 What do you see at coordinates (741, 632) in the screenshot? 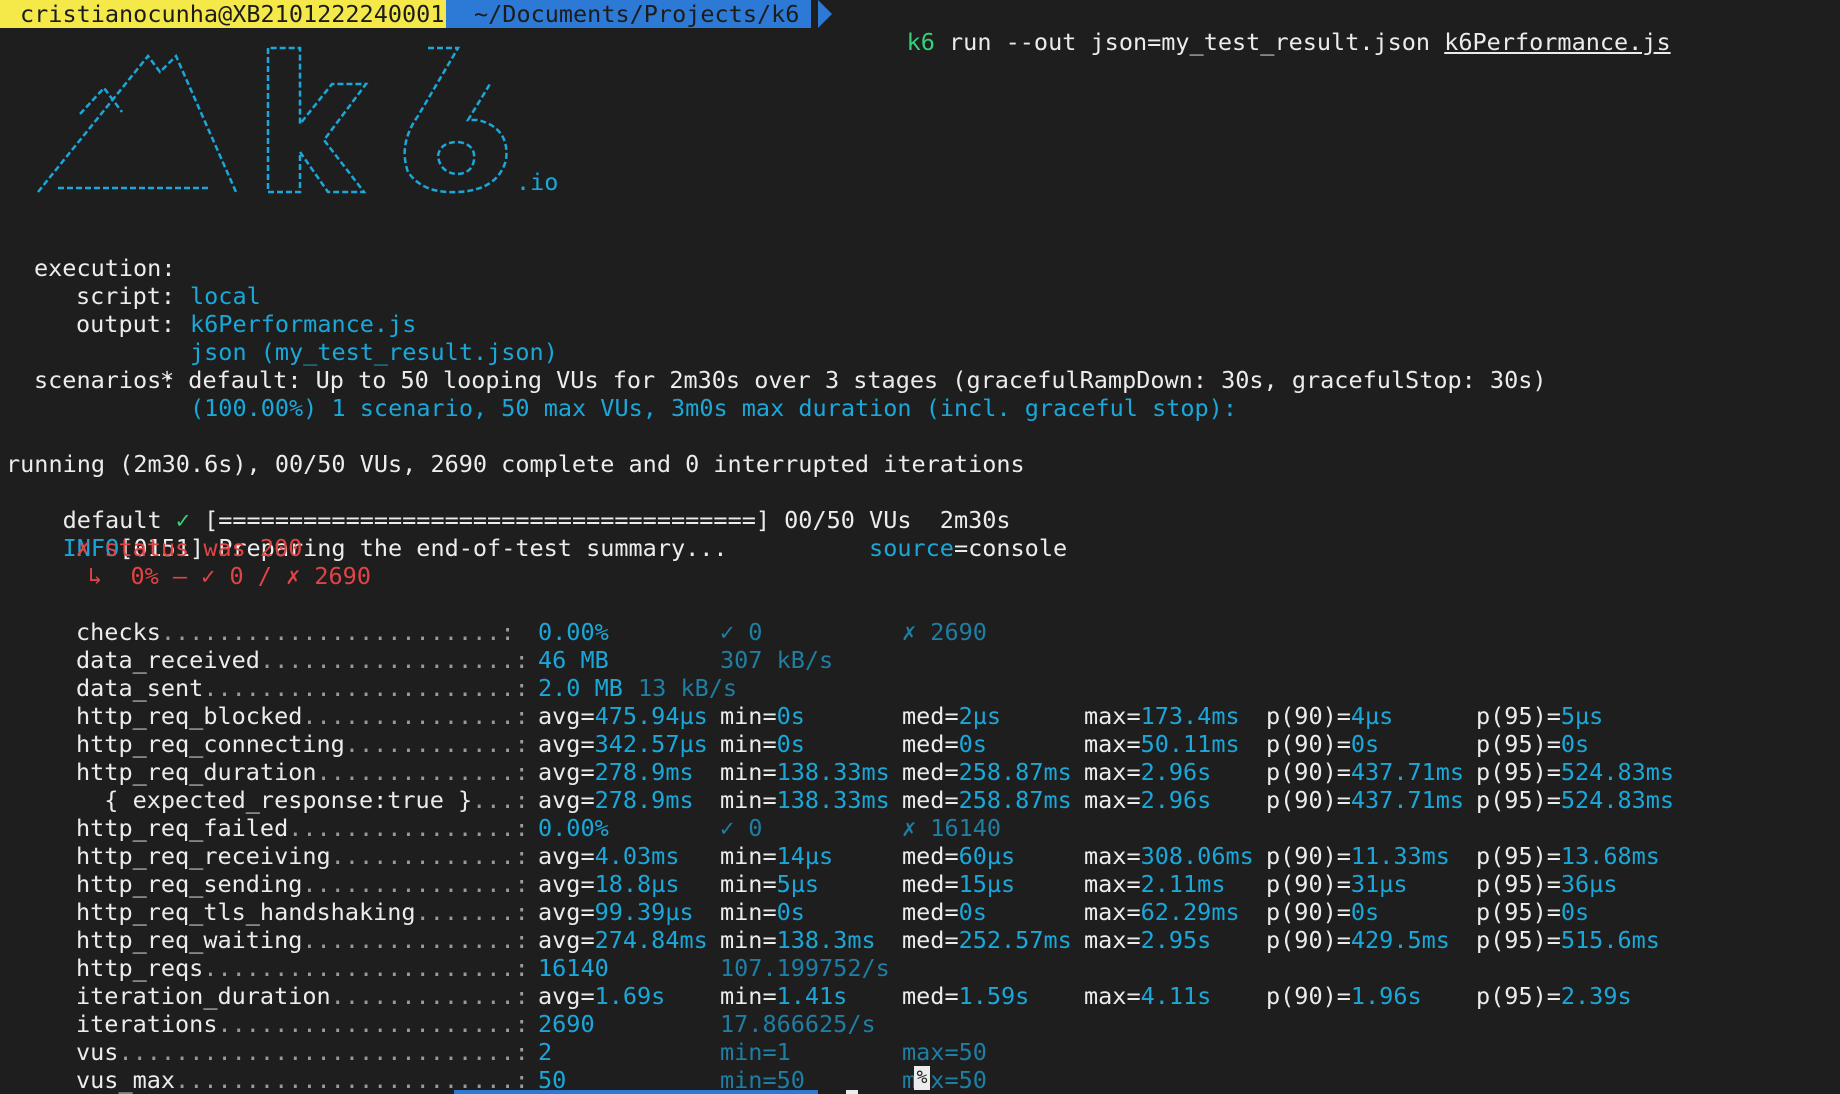
I see `metric-value: ✓ 0` at bounding box center [741, 632].